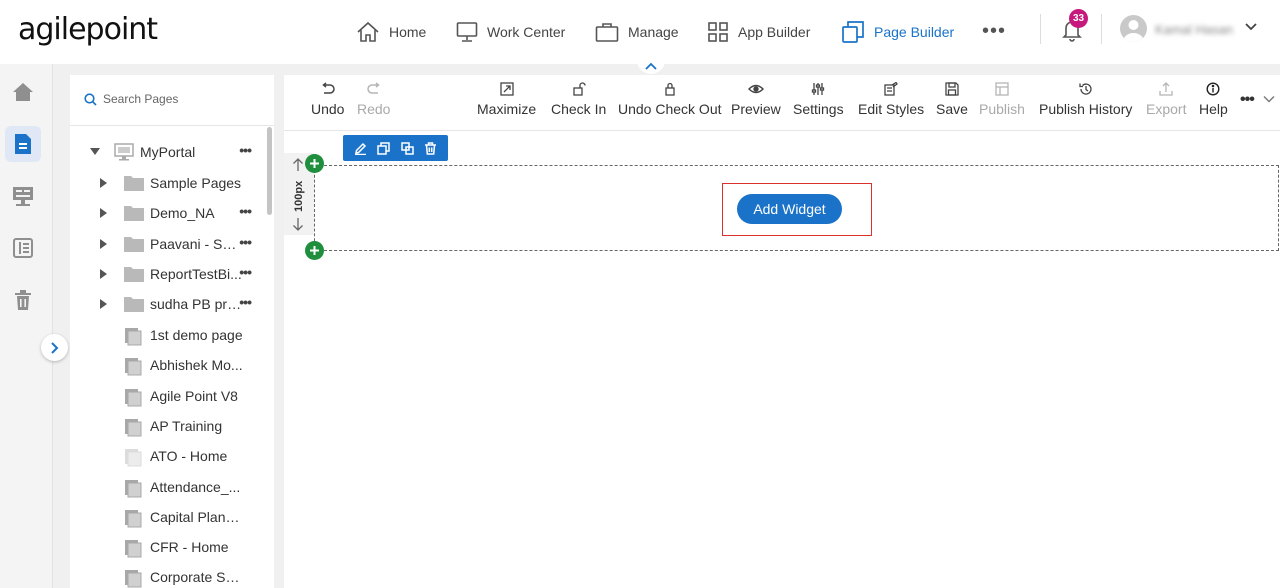  I want to click on collapse-header-button, so click(651, 63).